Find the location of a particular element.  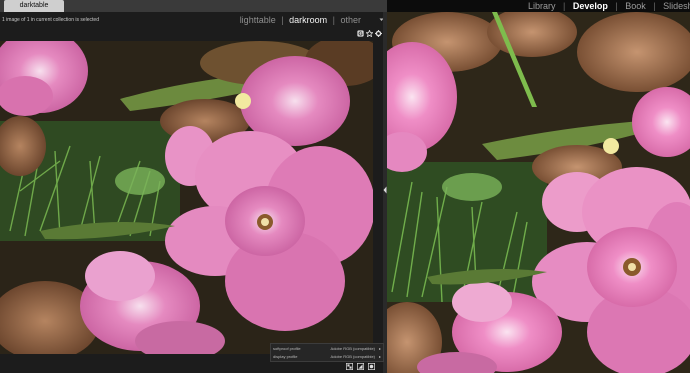

module-slideshow: Slideshow is located at coordinates (676, 6).